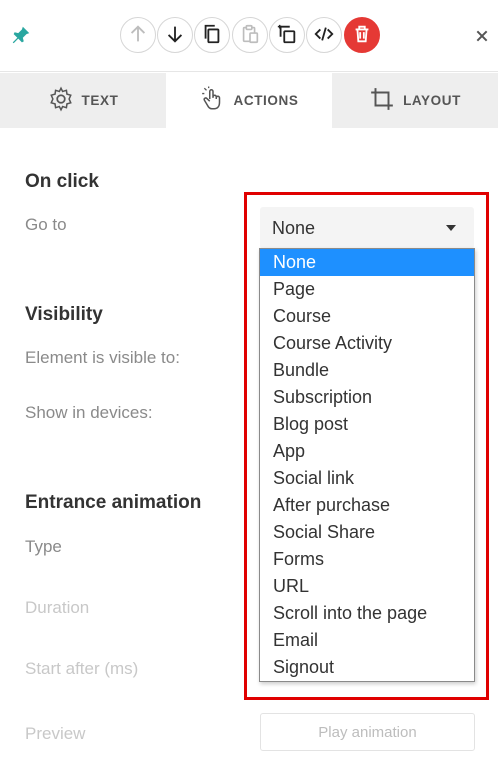 The width and height of the screenshot is (498, 766). I want to click on tab-bar: TEXT ACTIONS LAYOUT, so click(249, 100).